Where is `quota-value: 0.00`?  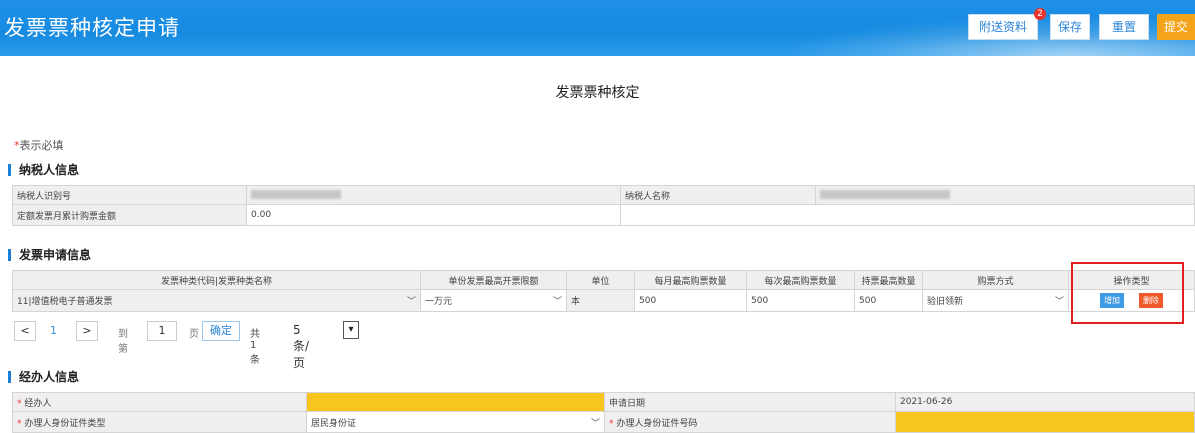 quota-value: 0.00 is located at coordinates (433, 215).